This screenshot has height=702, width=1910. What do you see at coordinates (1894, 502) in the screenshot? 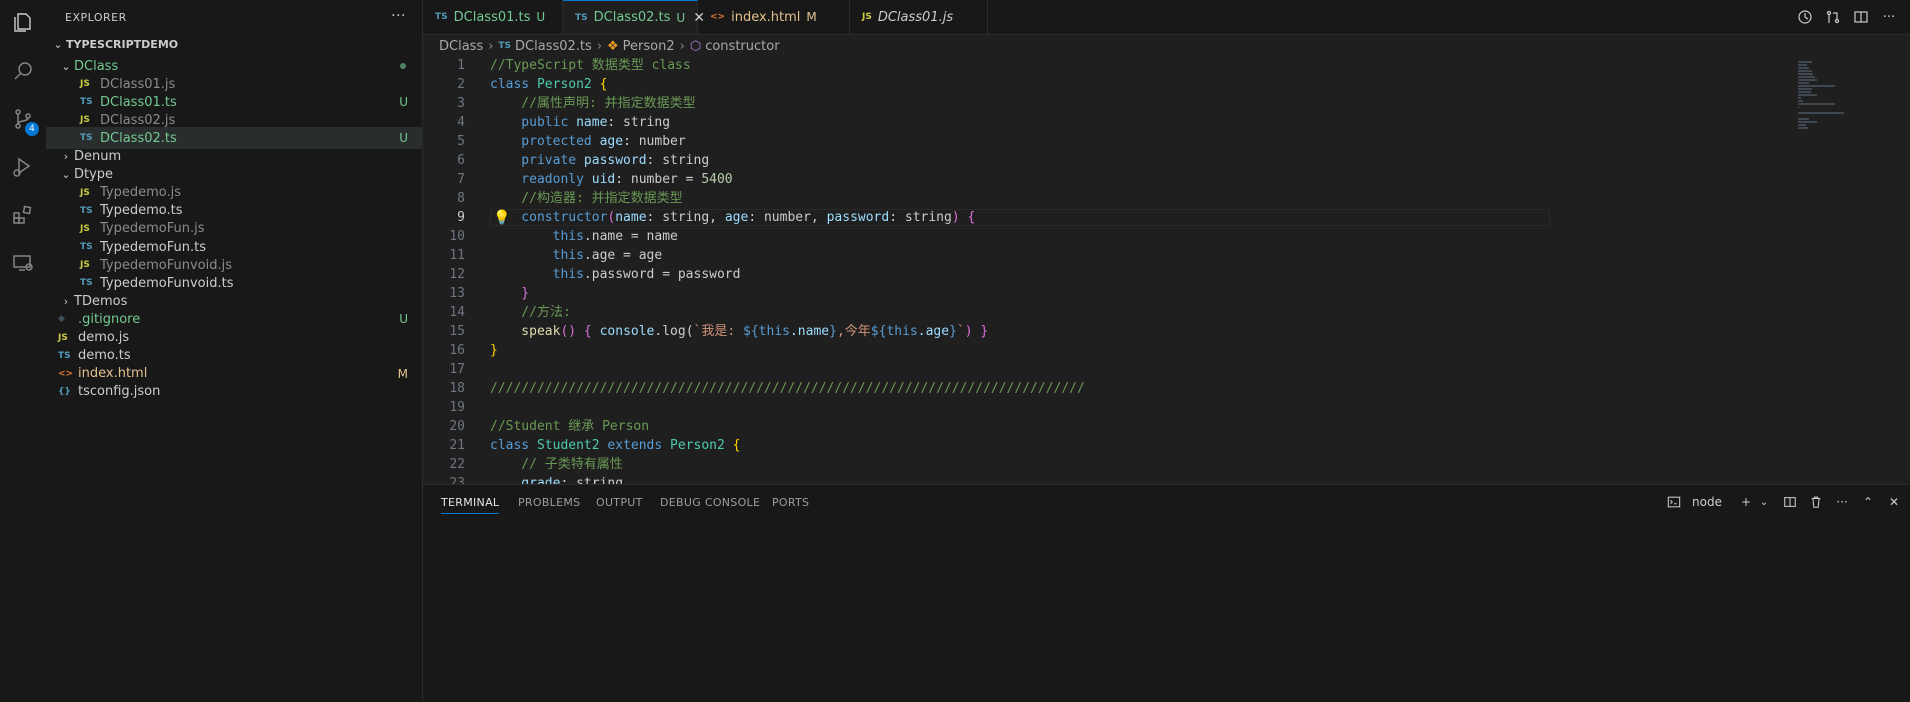
I see `close-icon: ✕` at bounding box center [1894, 502].